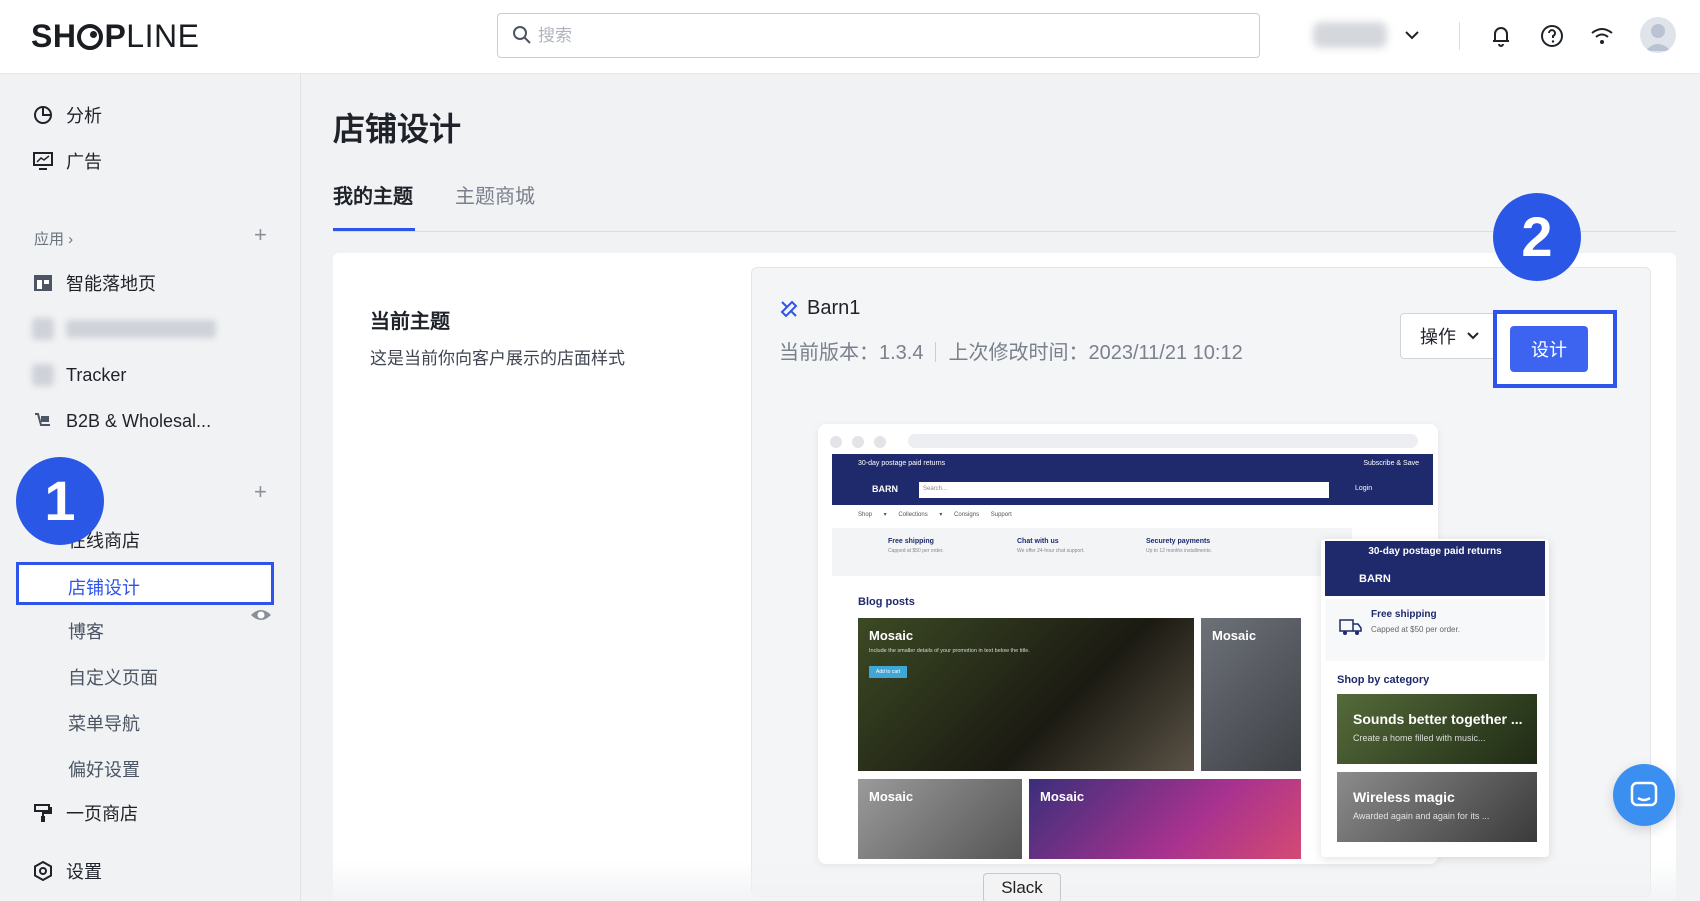 Image resolution: width=1700 pixels, height=901 pixels. I want to click on sidebar-item-ads: 广告, so click(67, 161).